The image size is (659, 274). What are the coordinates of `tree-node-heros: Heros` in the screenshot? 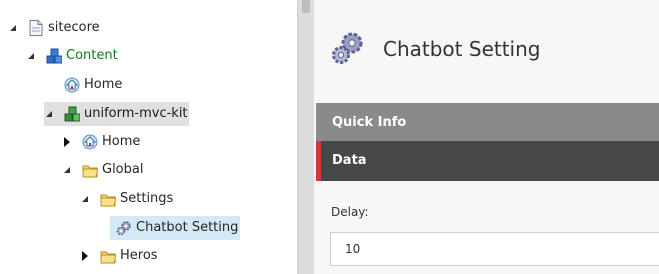 It's located at (121, 256).